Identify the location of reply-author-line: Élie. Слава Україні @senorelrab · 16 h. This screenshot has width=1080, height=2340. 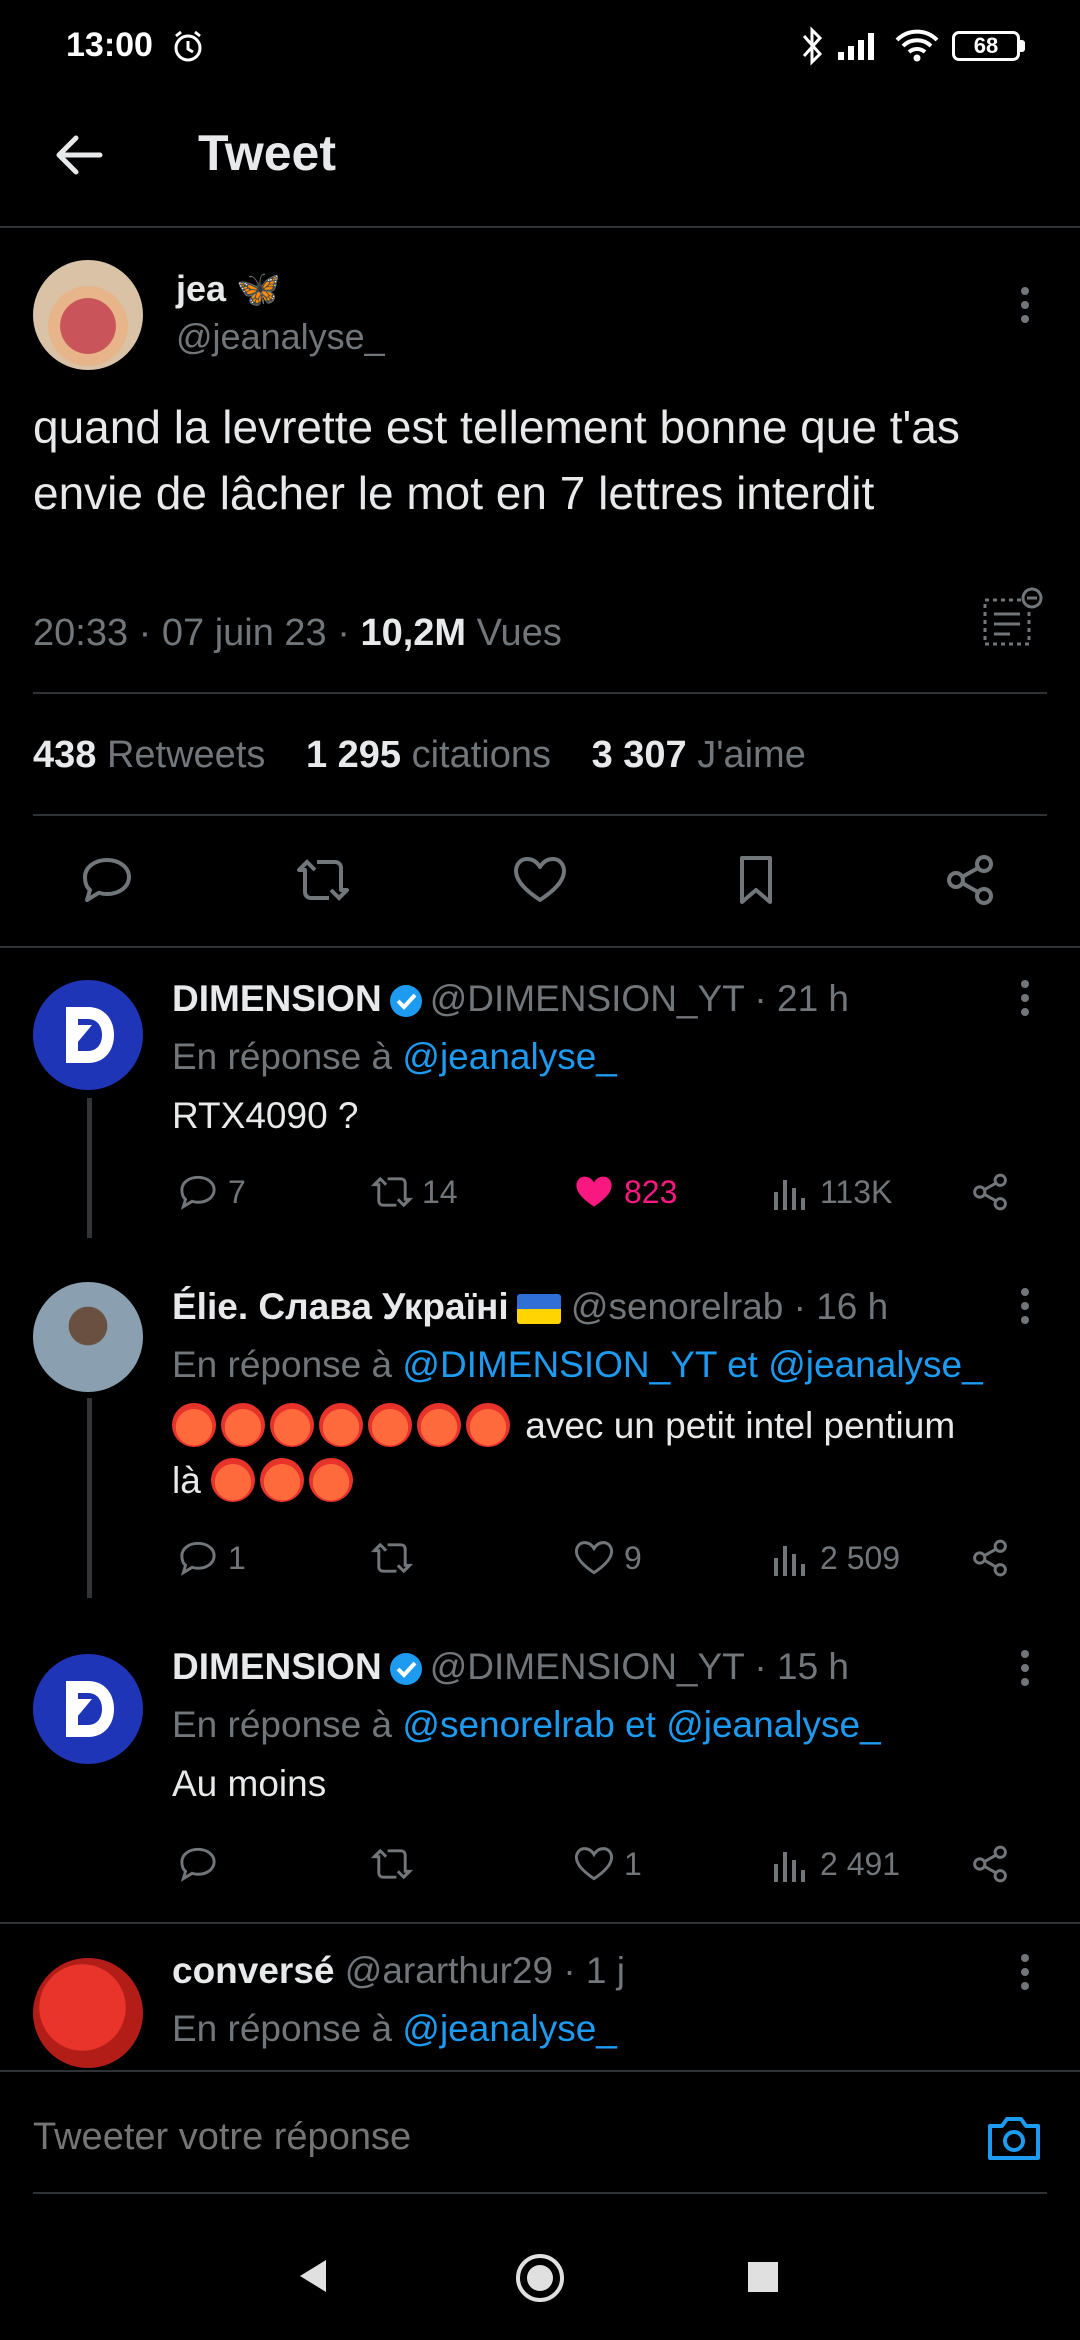
(530, 1307).